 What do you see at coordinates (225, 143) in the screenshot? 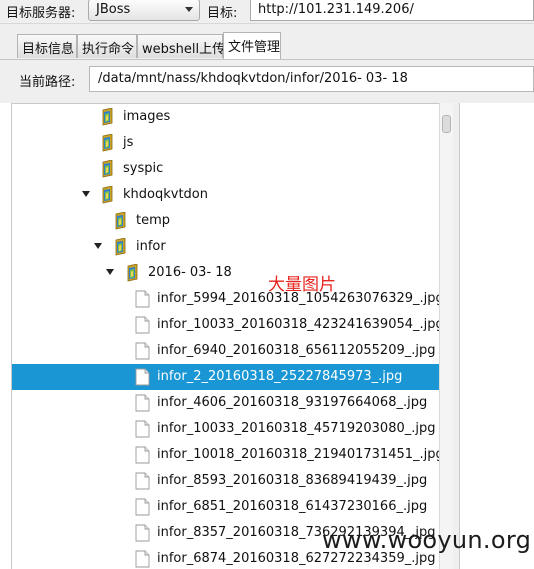
I see `tree-folder-row: js` at bounding box center [225, 143].